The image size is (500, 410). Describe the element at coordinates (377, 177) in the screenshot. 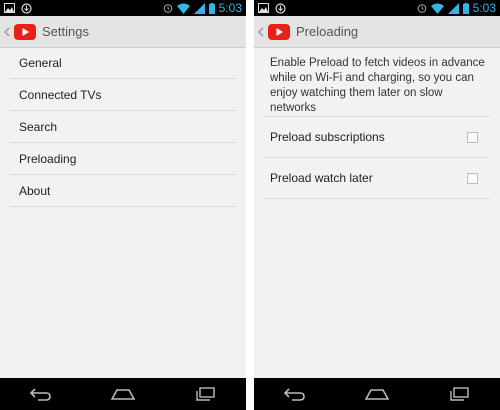

I see `preload-watch-later-option: Preload watch later` at that location.